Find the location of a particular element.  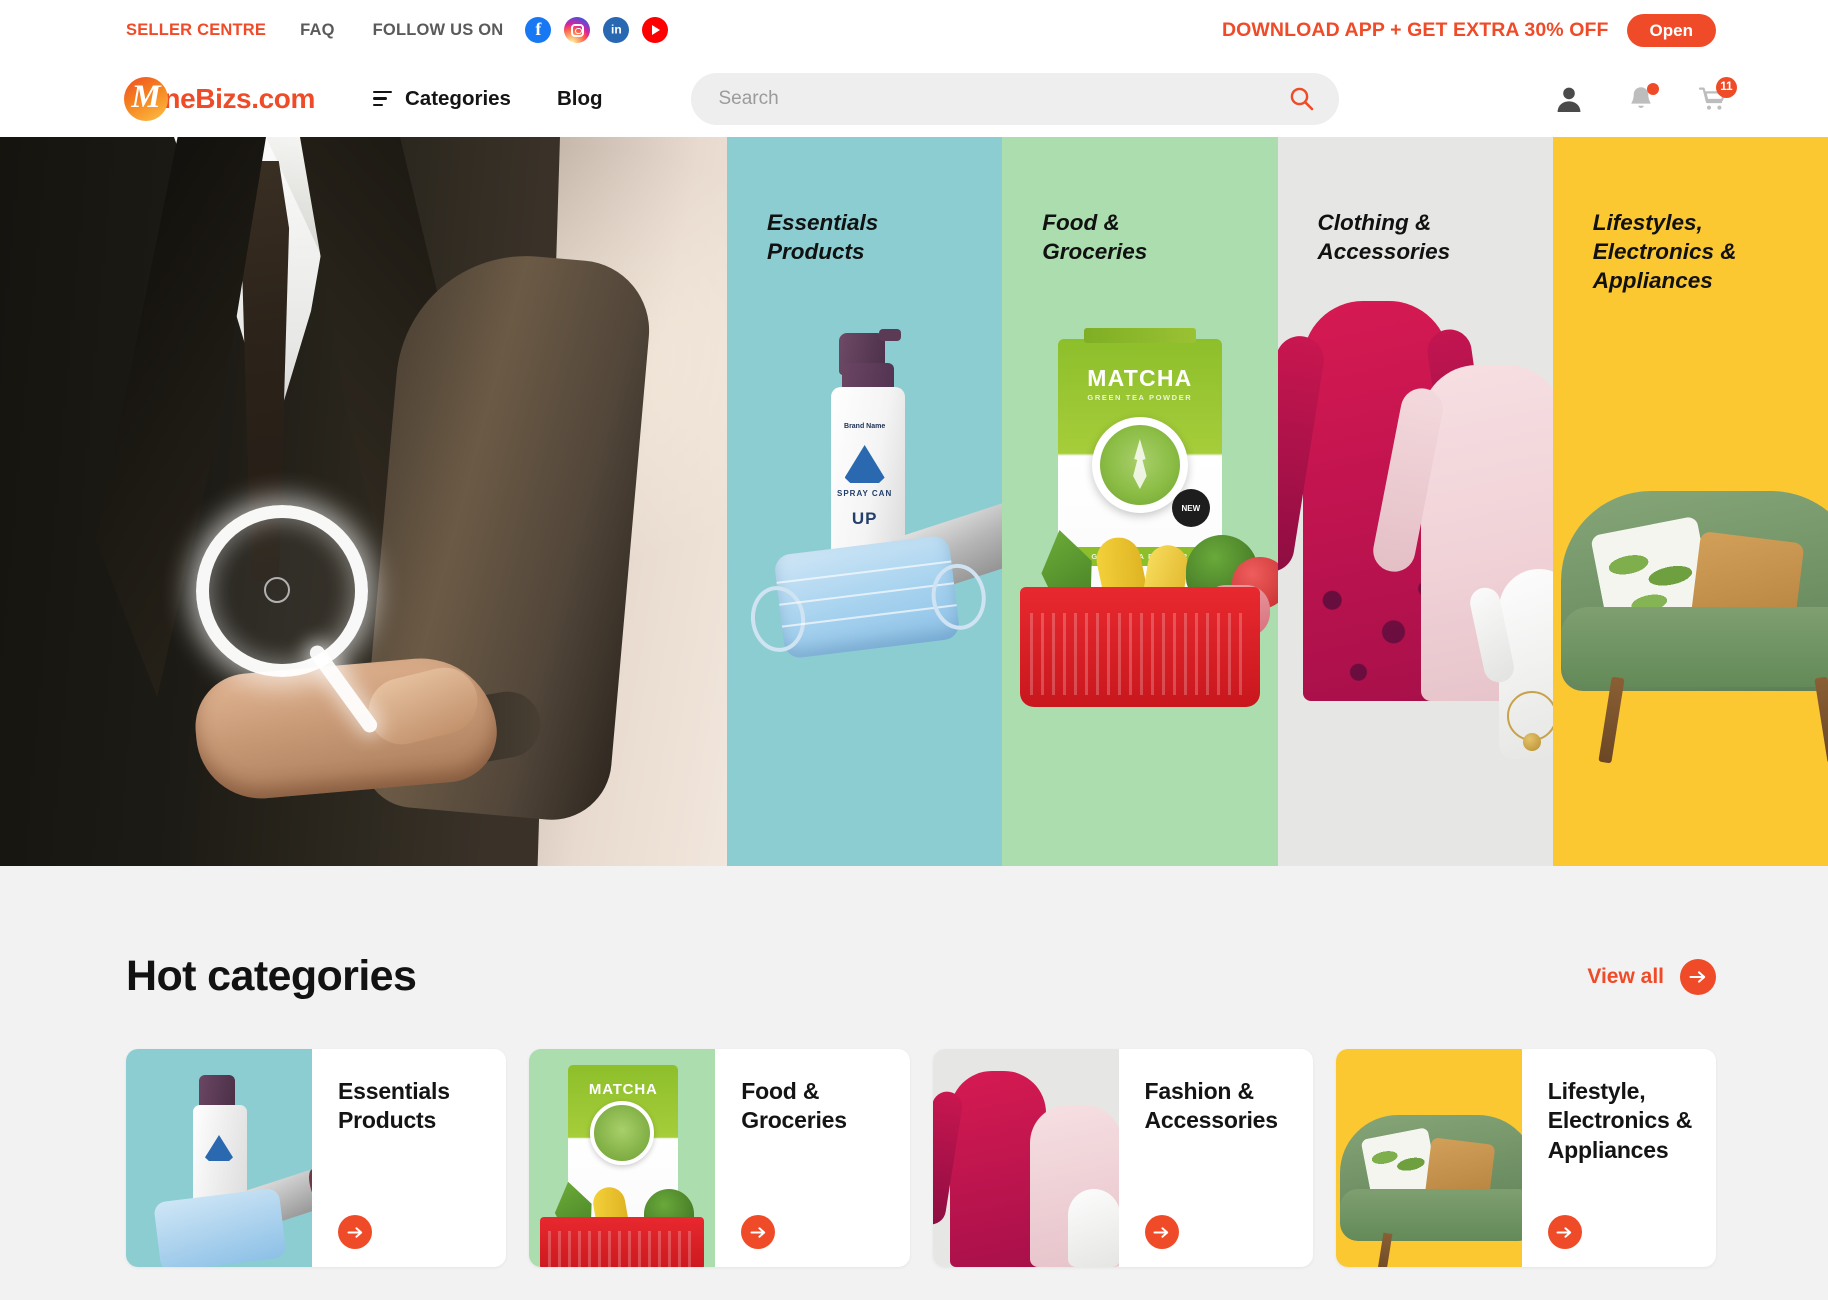

magnifier-lens-icon is located at coordinates (282, 591).